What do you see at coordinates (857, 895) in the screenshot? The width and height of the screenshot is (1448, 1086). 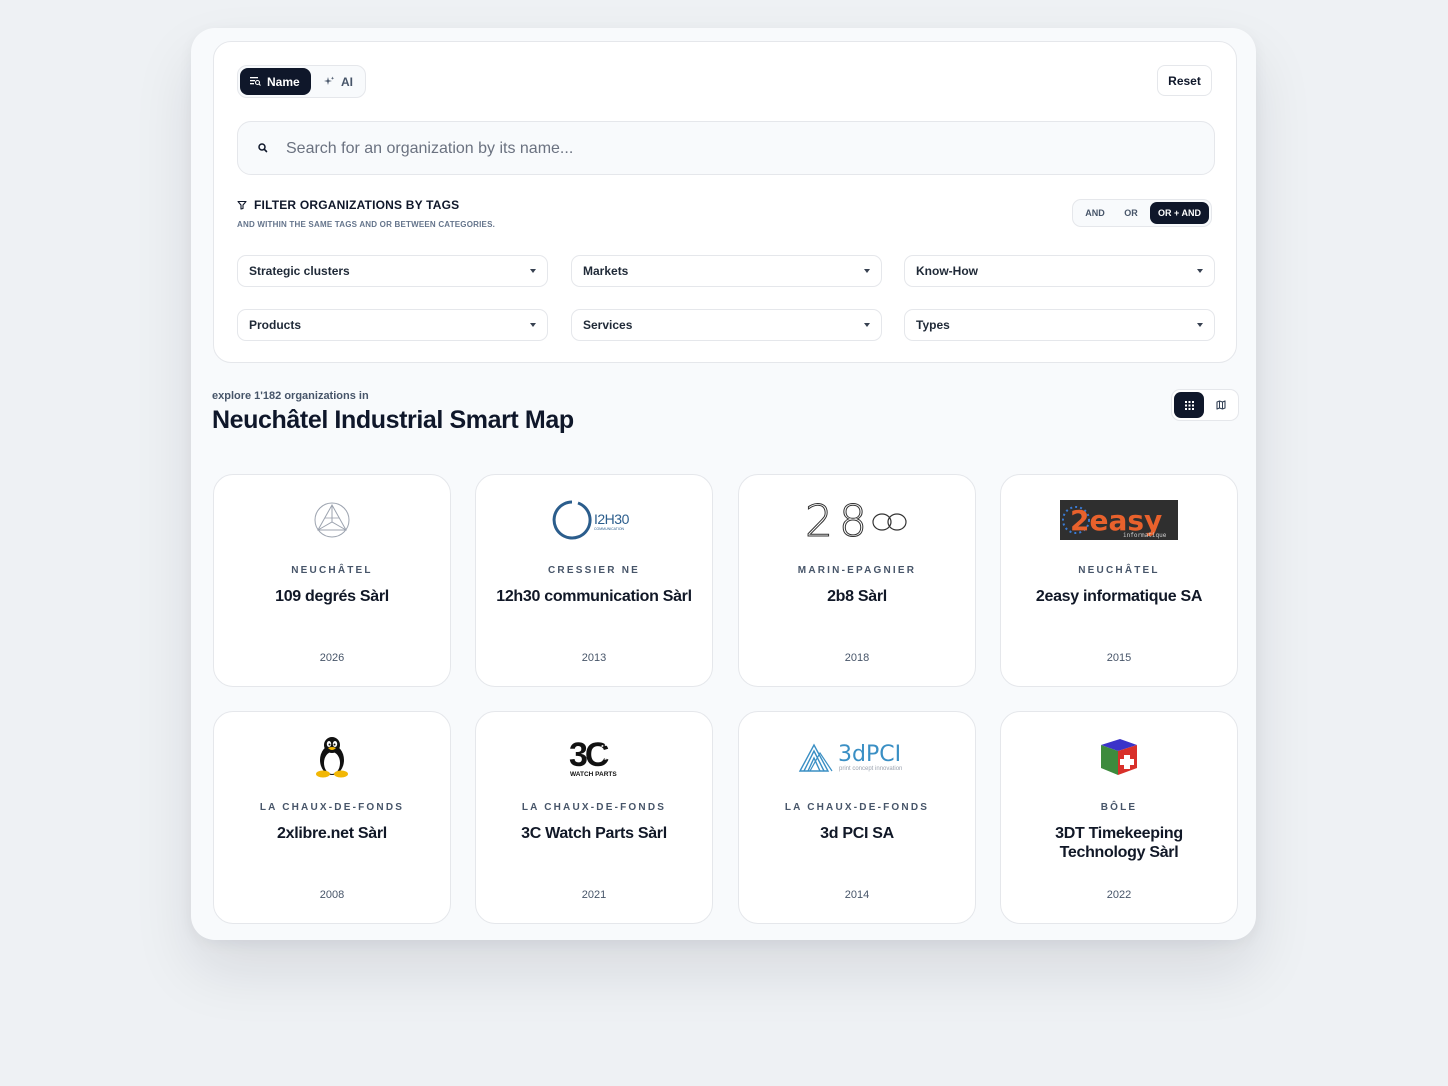 I see `card-year: 2014` at bounding box center [857, 895].